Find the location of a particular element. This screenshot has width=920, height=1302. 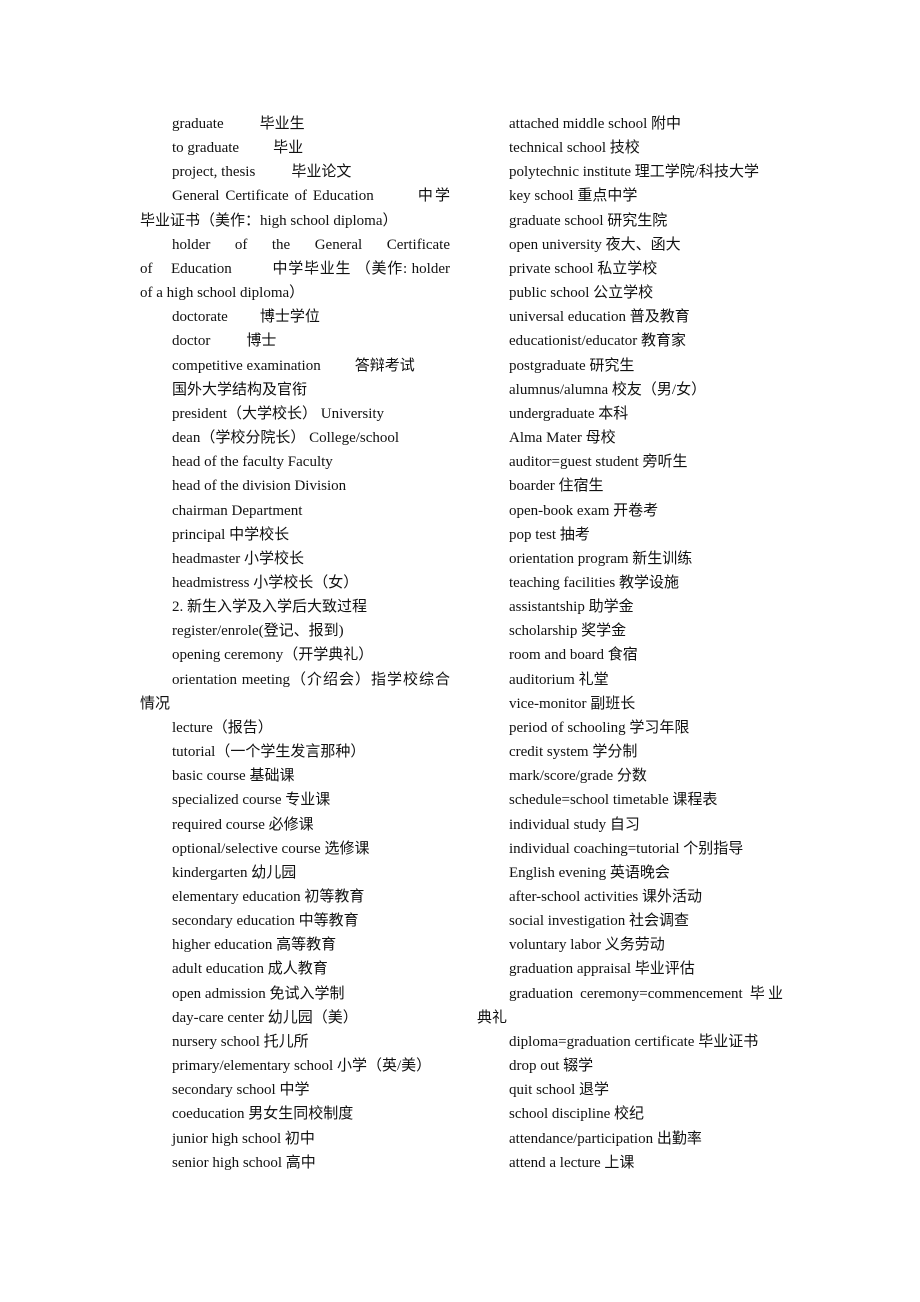

term-zh: 毕业 is located at coordinates (288, 148).